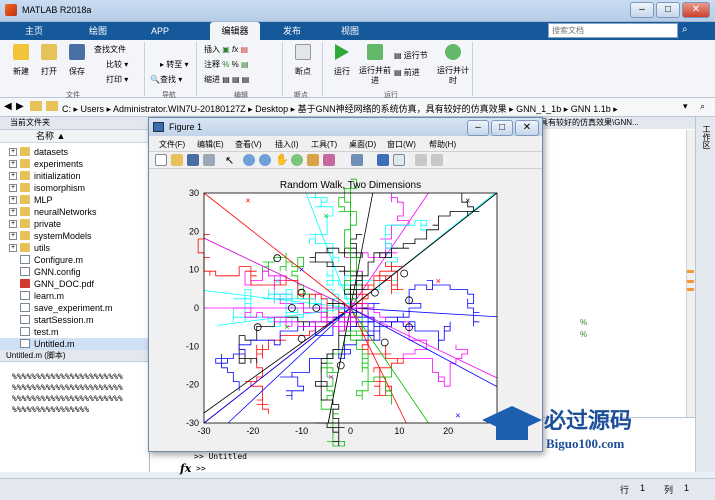 Image resolution: width=715 pixels, height=500 pixels. Describe the element at coordinates (297, 160) in the screenshot. I see `rotate-icon` at that location.